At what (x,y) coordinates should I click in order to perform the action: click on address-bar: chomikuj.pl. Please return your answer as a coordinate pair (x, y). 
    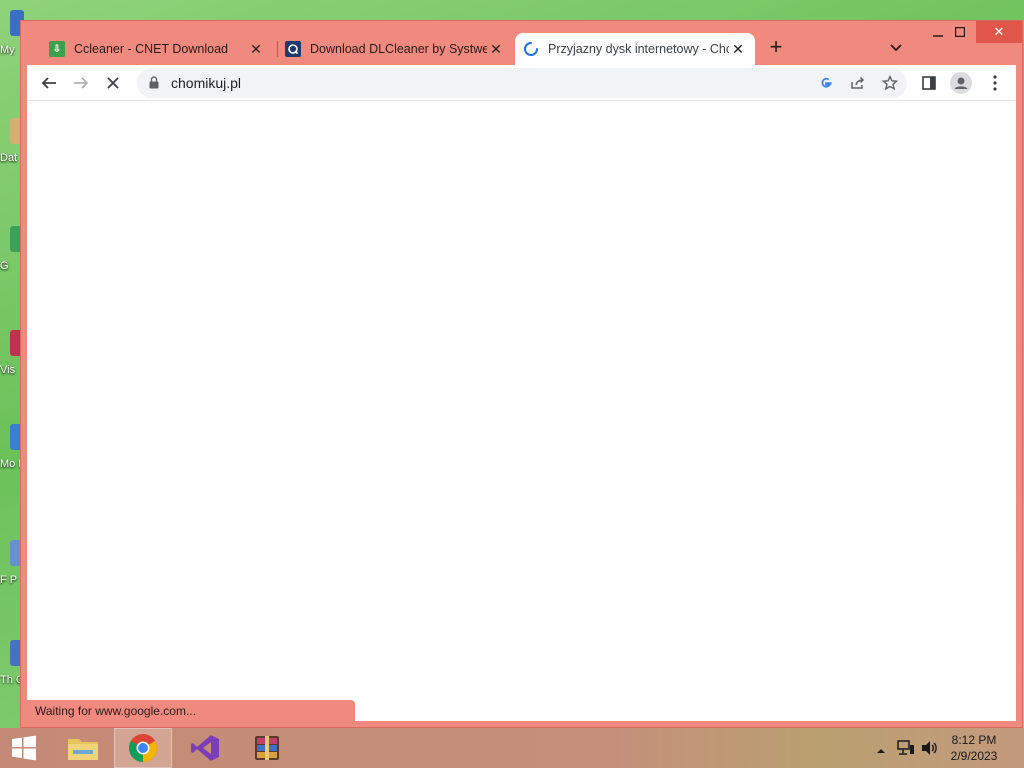
    Looking at the image, I should click on (522, 83).